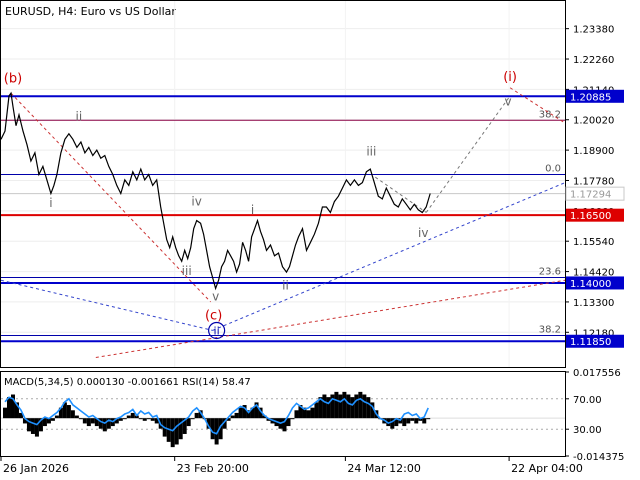  I want to click on wave-label: (b), so click(13, 78).